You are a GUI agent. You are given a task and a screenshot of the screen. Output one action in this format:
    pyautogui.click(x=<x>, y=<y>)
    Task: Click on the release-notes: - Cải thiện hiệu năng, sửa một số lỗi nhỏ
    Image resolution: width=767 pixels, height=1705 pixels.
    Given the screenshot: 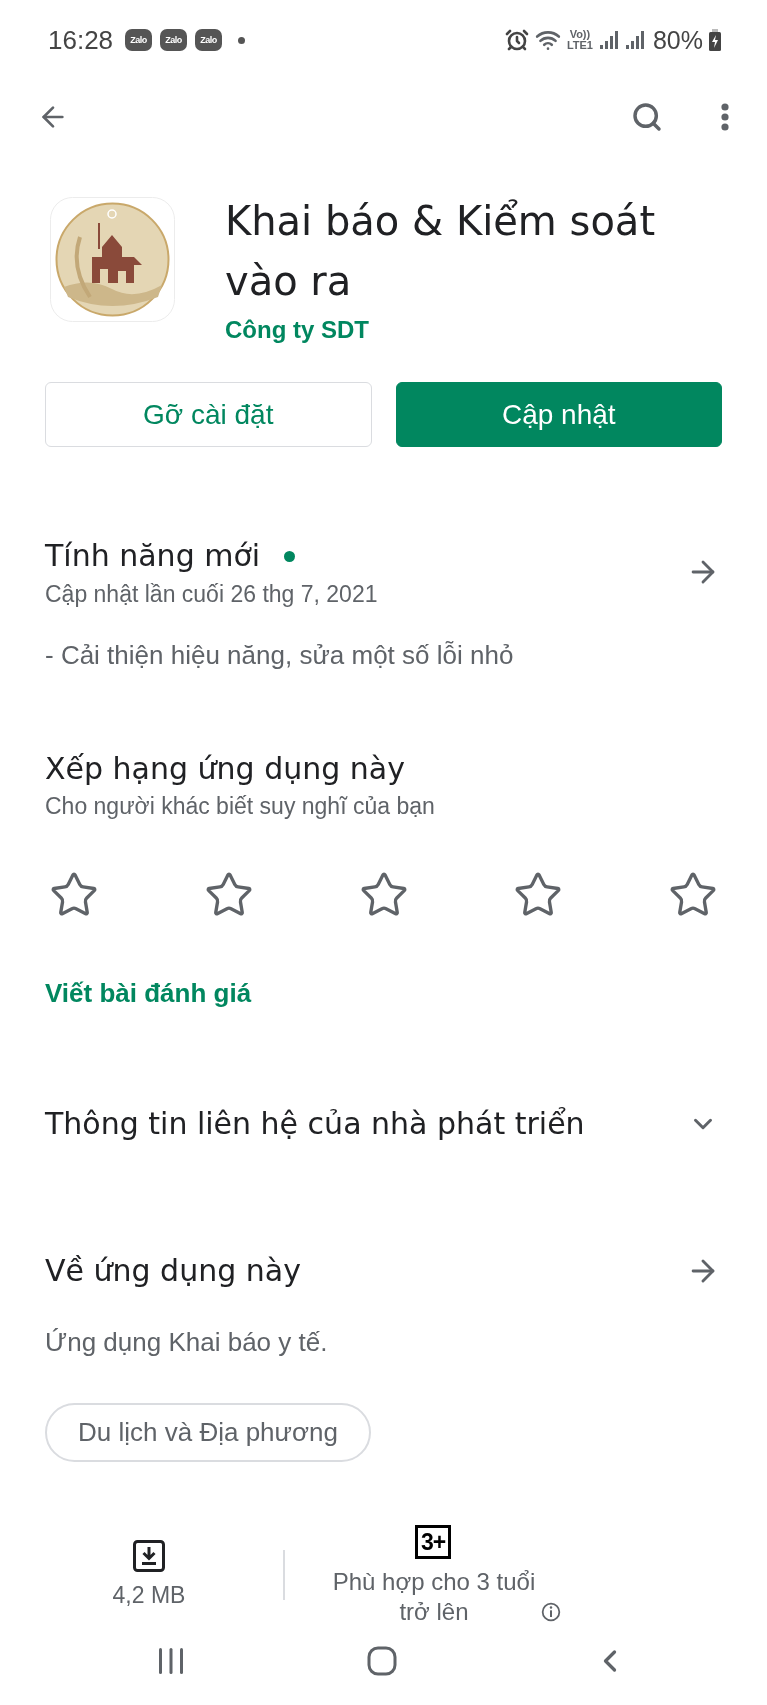 What is the action you would take?
    pyautogui.click(x=279, y=655)
    